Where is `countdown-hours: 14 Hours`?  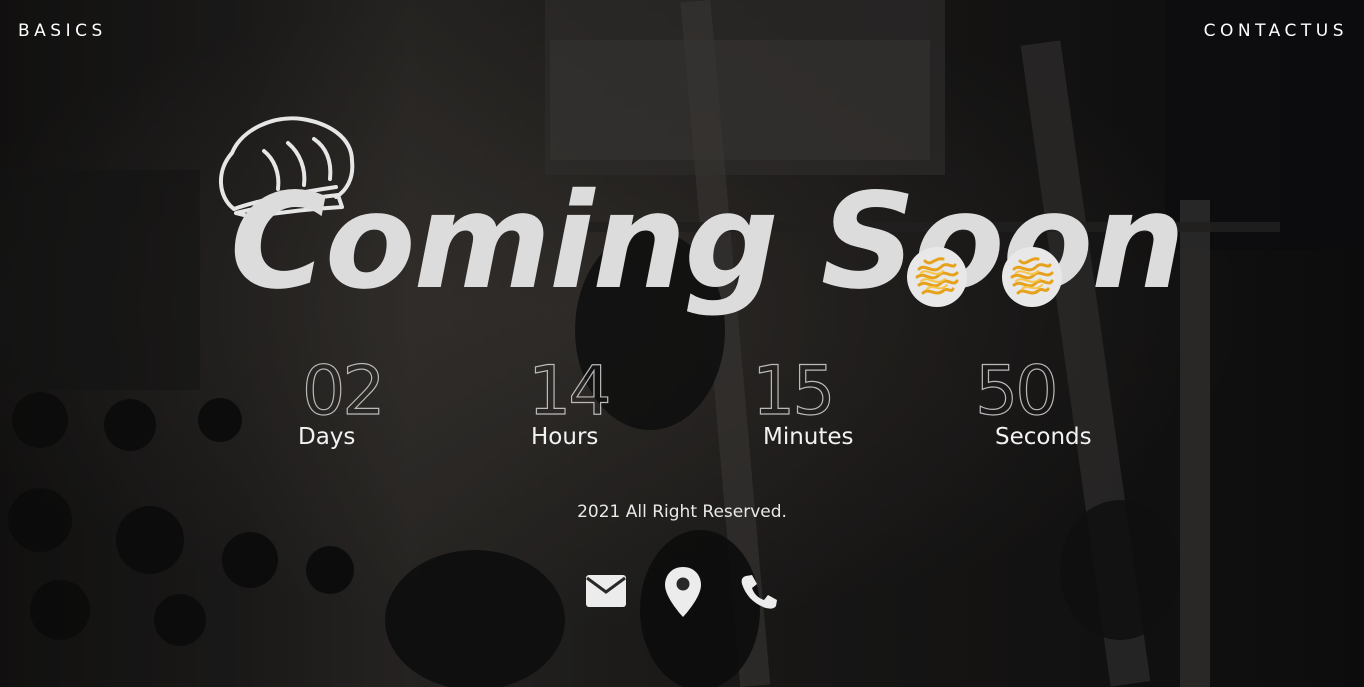 countdown-hours: 14 Hours is located at coordinates (569, 400).